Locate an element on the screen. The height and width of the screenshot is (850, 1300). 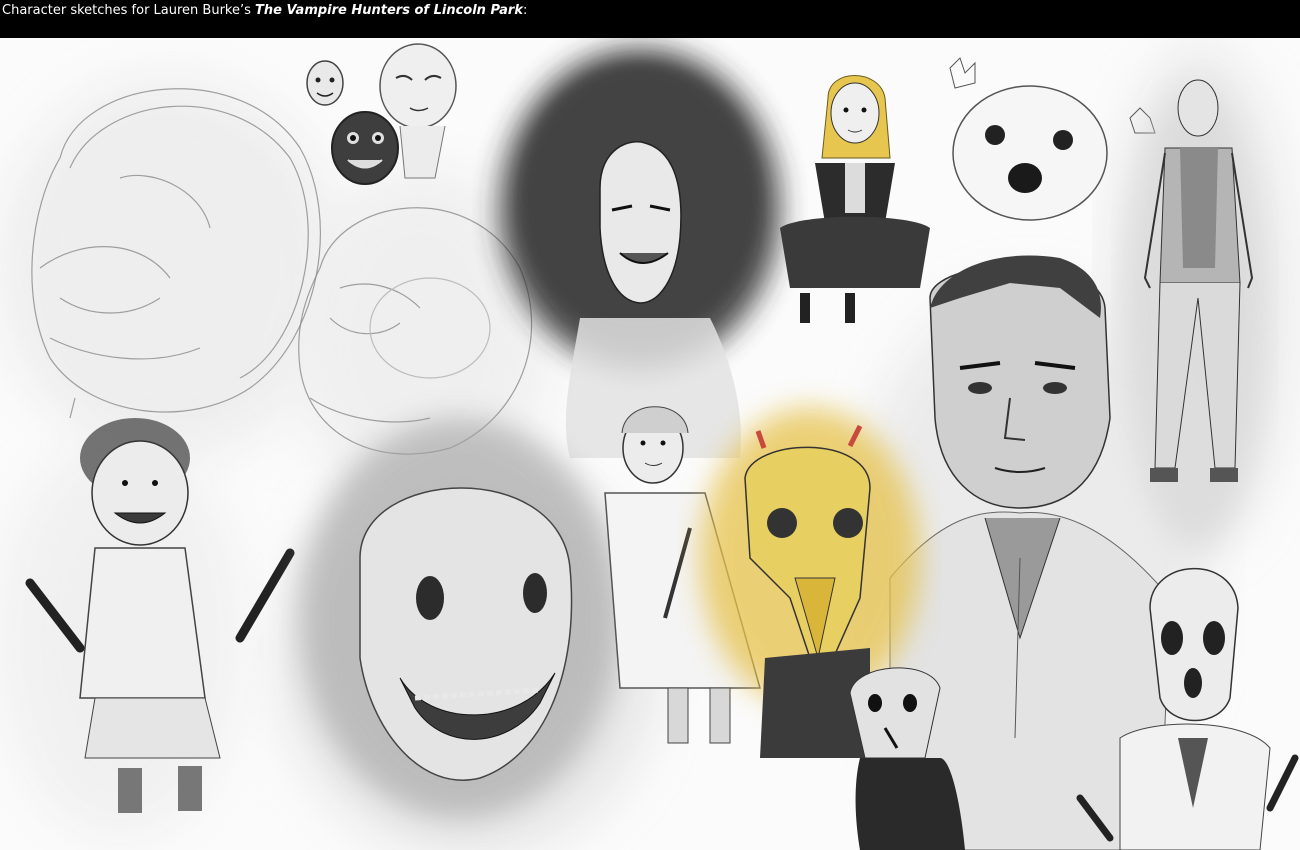
caption-prefix: Character sketches for Lauren Burke’s is located at coordinates (129, 10).